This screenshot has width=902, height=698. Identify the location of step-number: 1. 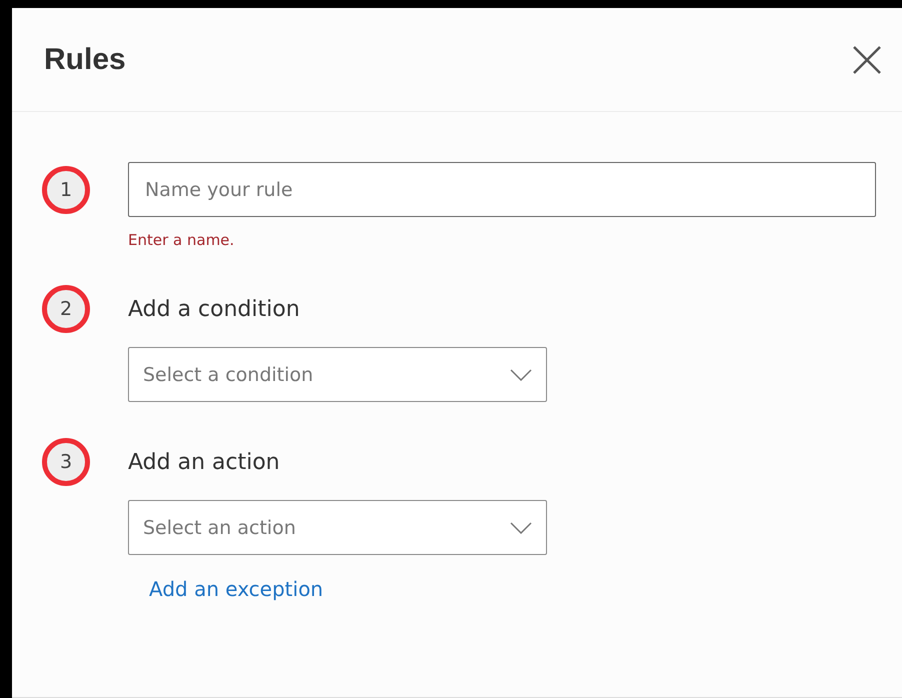
(66, 190).